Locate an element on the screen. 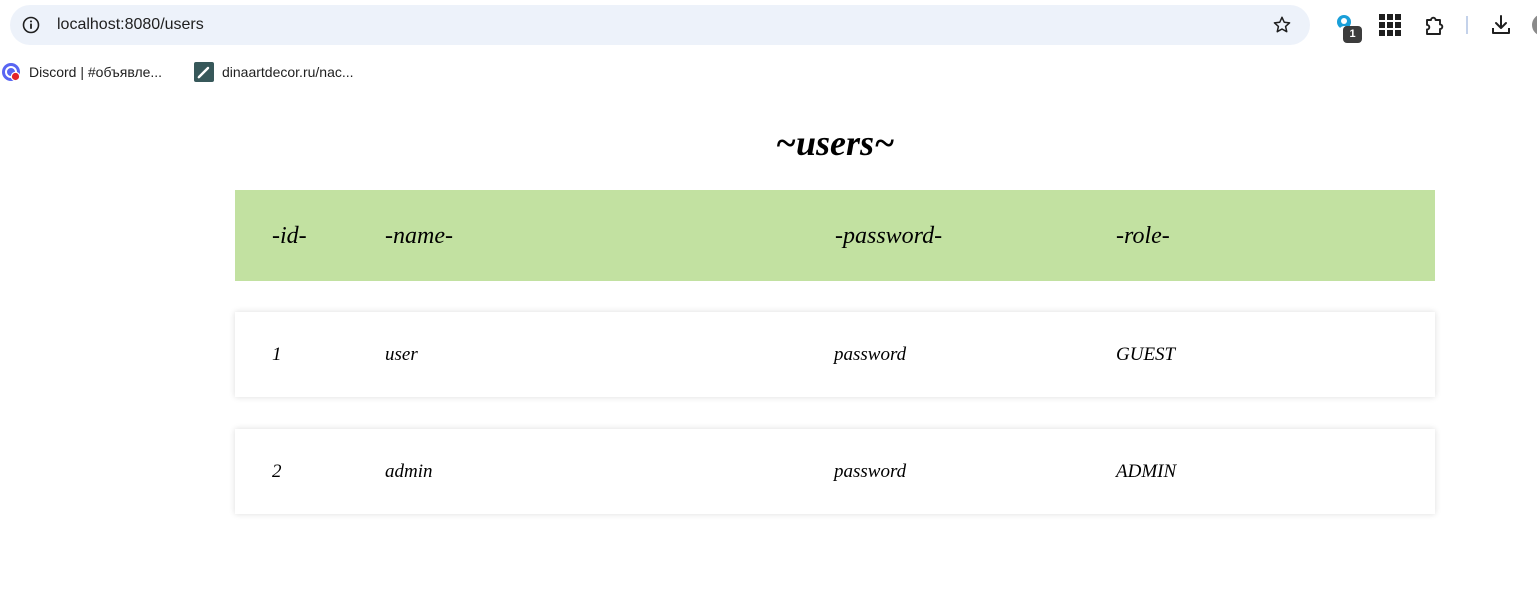  extension-badge: 1 is located at coordinates (1352, 34).